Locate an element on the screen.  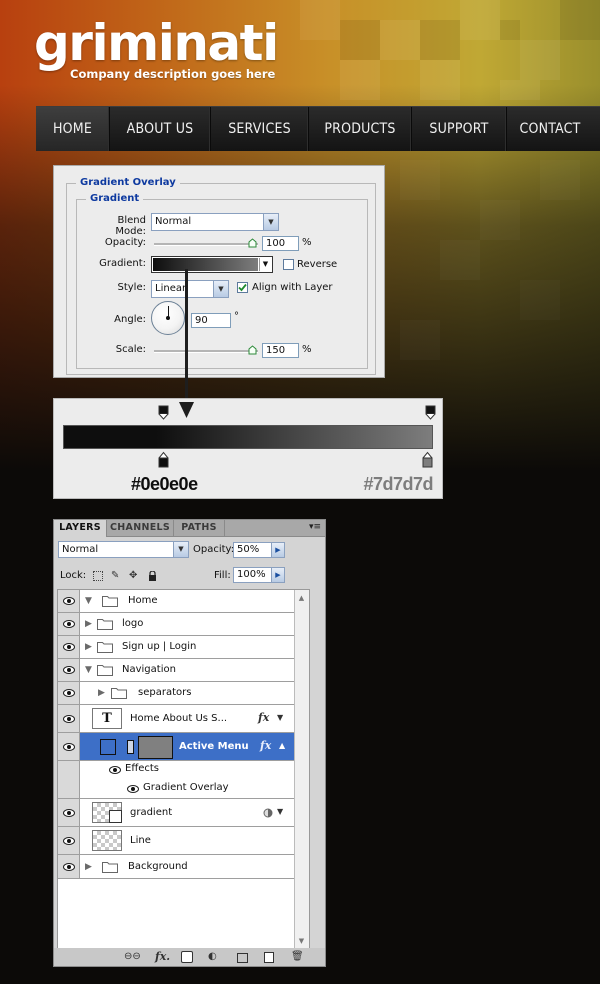
new-layer-icon is located at coordinates (269, 957).